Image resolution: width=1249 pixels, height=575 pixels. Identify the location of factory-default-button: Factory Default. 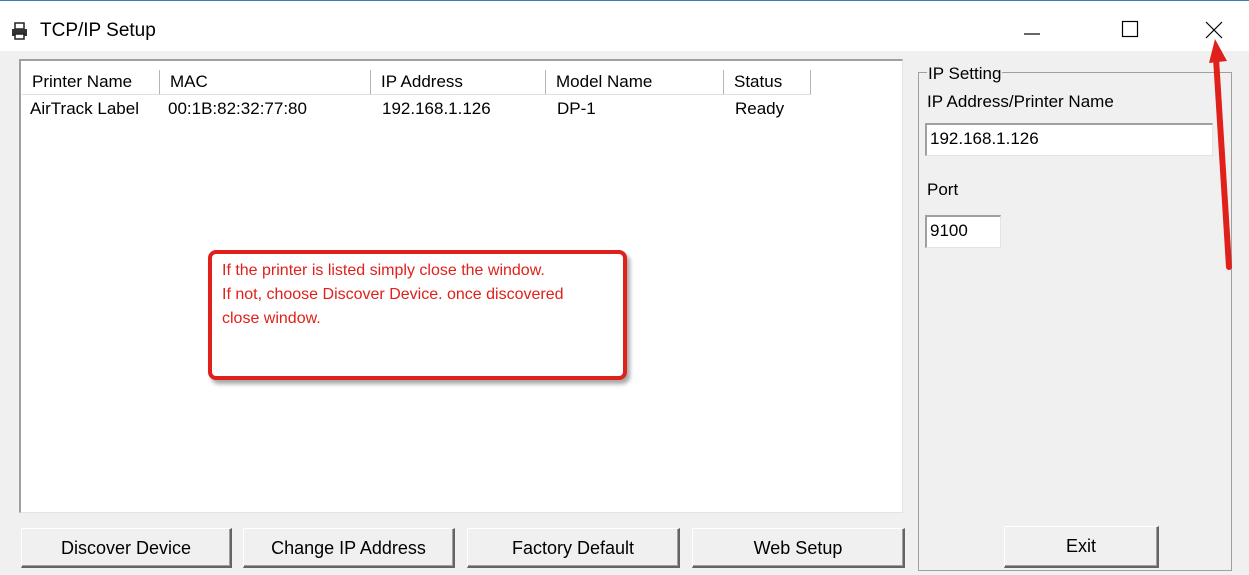
(573, 548).